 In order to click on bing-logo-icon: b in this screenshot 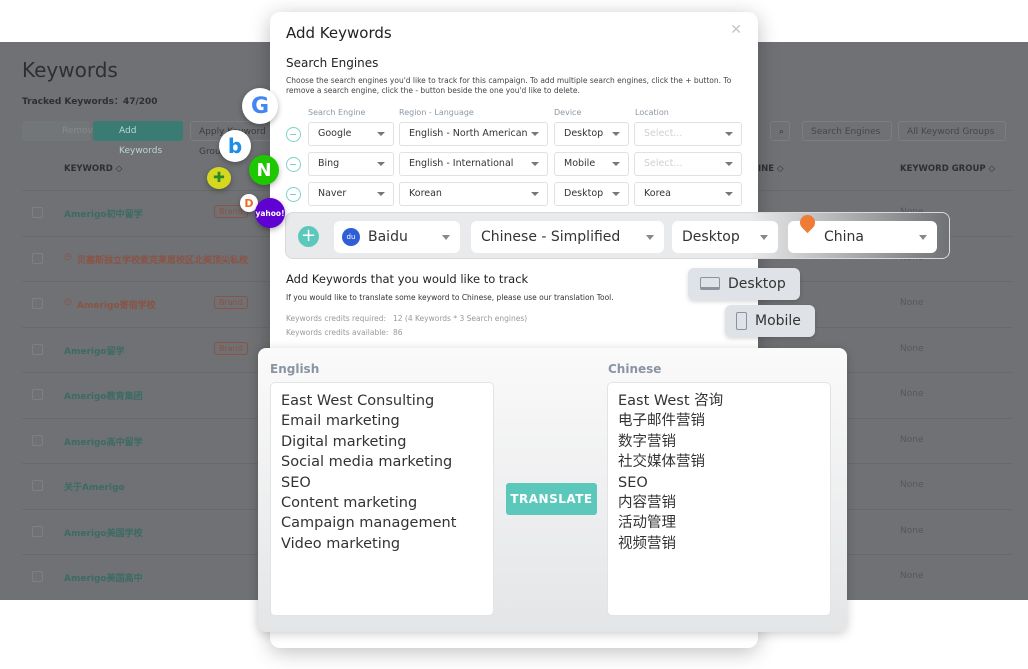, I will do `click(235, 146)`.